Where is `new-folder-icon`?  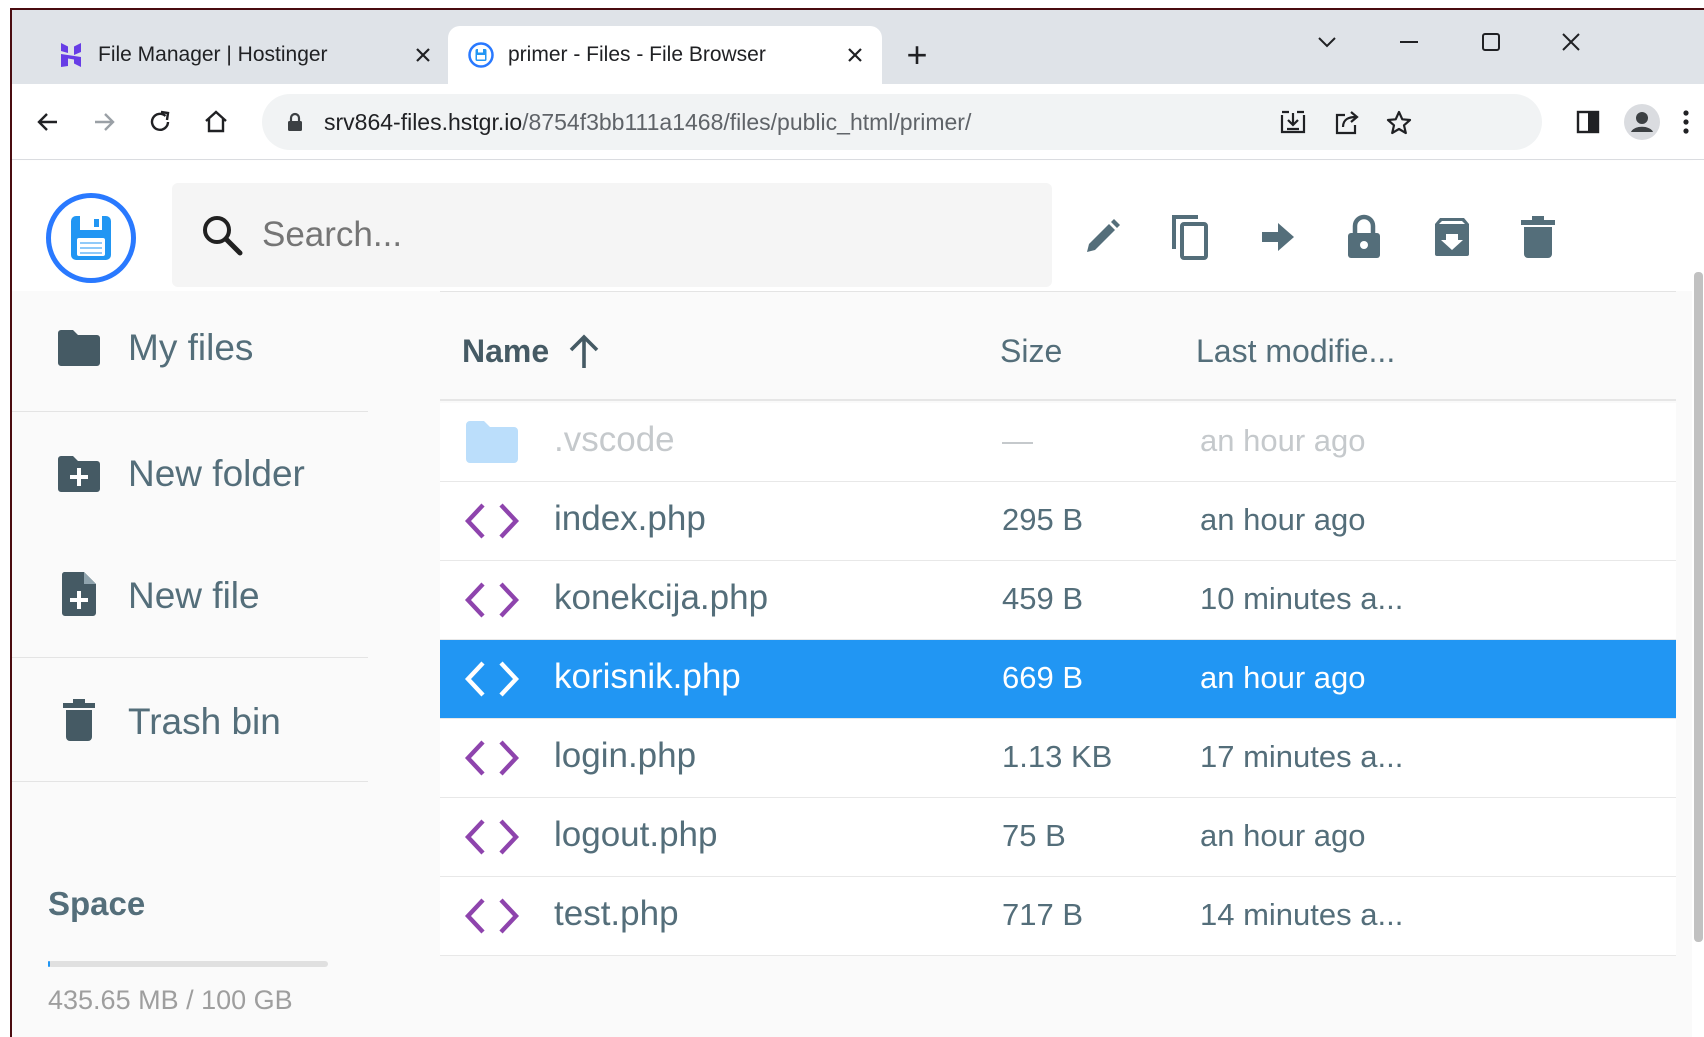
new-folder-icon is located at coordinates (79, 474).